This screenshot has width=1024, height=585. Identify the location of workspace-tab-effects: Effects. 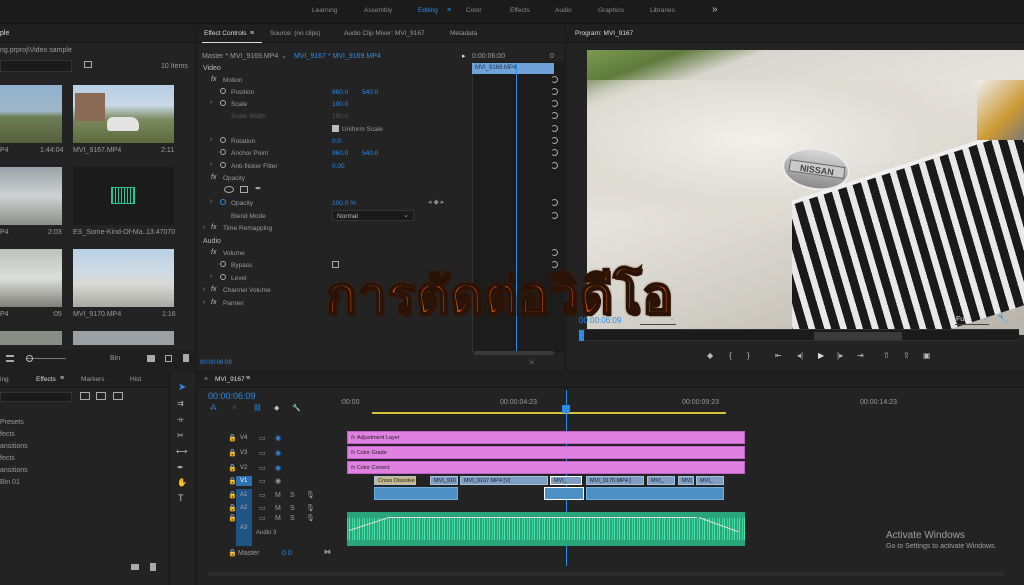
(520, 10).